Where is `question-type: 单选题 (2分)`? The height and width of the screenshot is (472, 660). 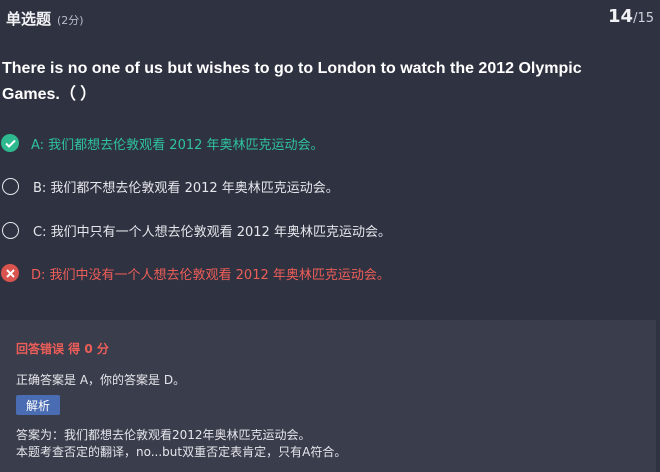
question-type: 单选题 (2分) is located at coordinates (45, 18).